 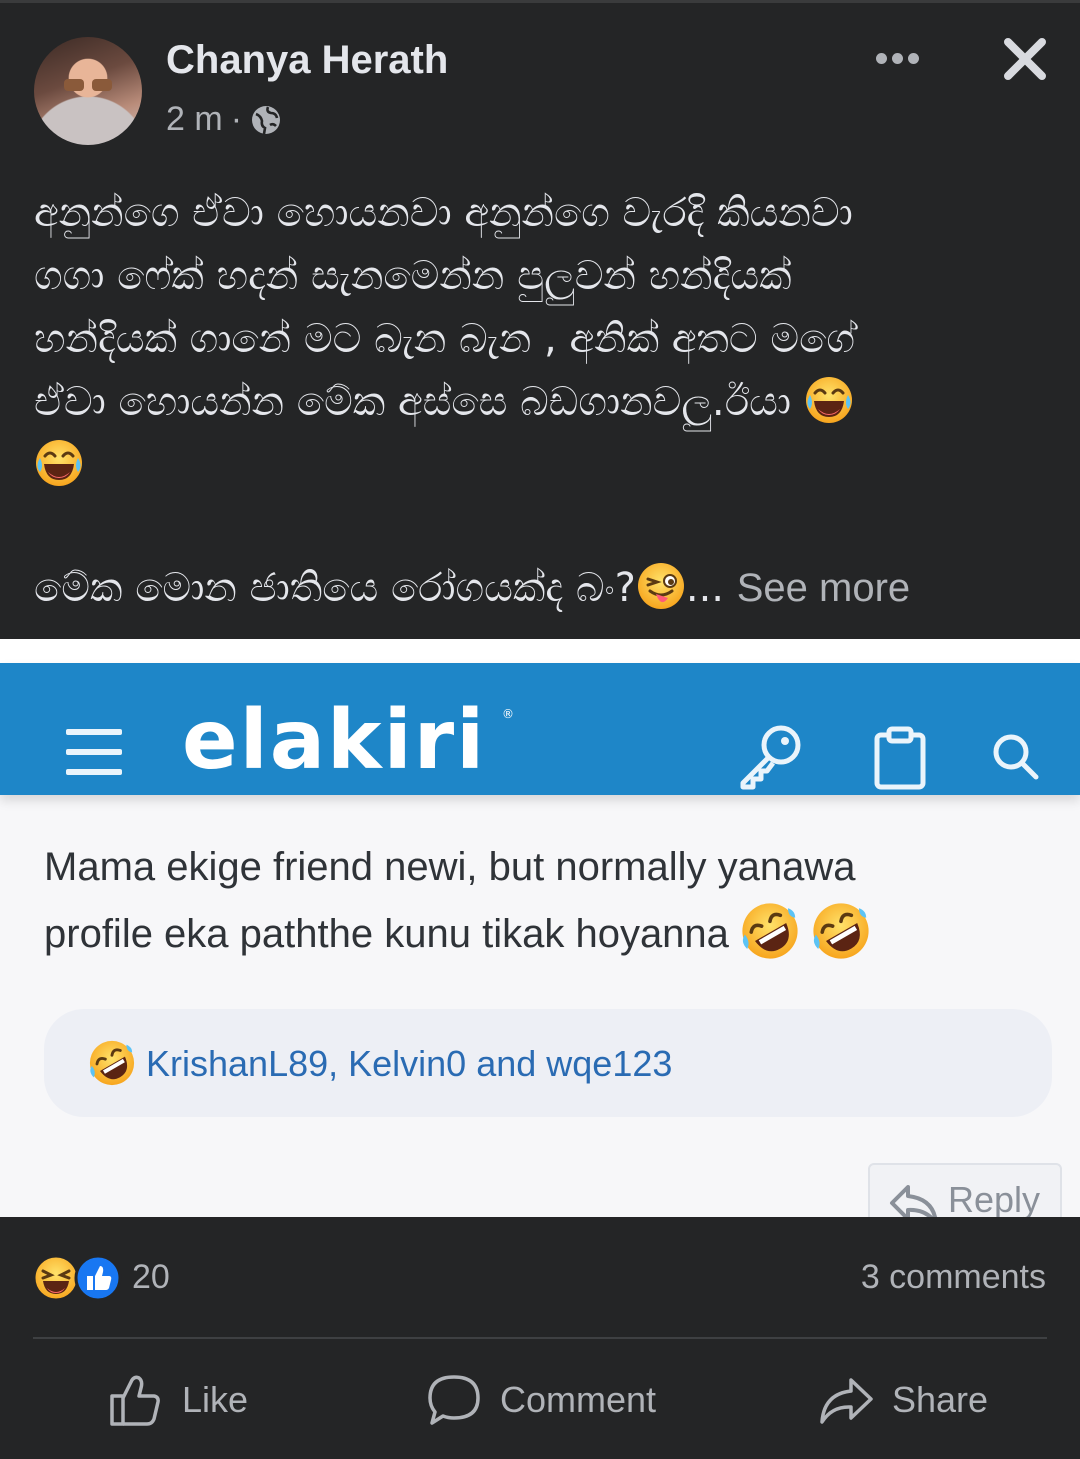 I want to click on haha-reaction-icon, so click(x=56, y=1278).